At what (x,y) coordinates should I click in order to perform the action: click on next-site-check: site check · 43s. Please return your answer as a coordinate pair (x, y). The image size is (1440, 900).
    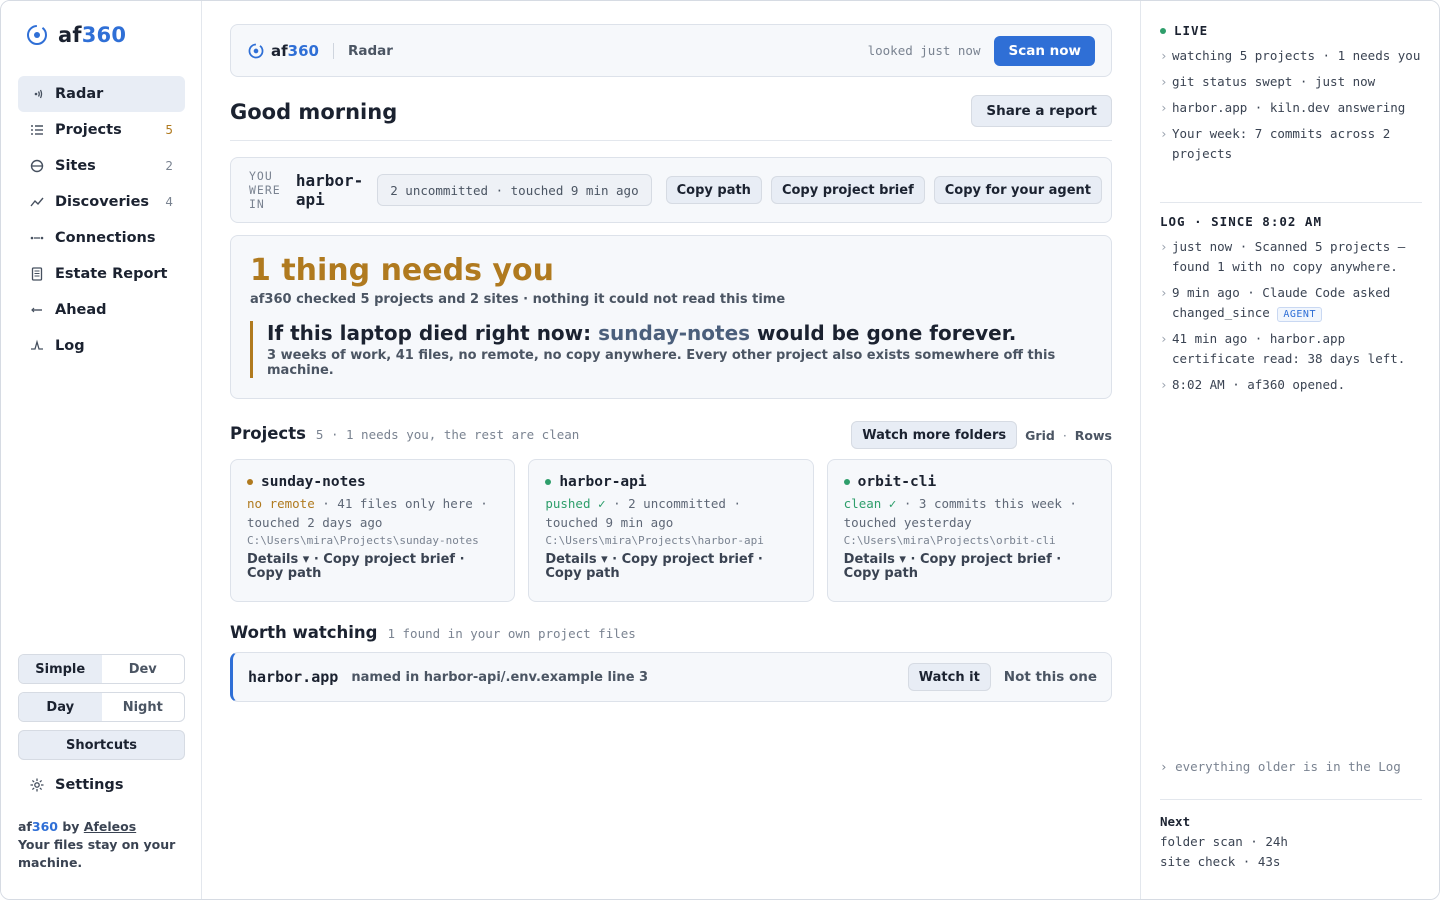
    Looking at the image, I should click on (1220, 861).